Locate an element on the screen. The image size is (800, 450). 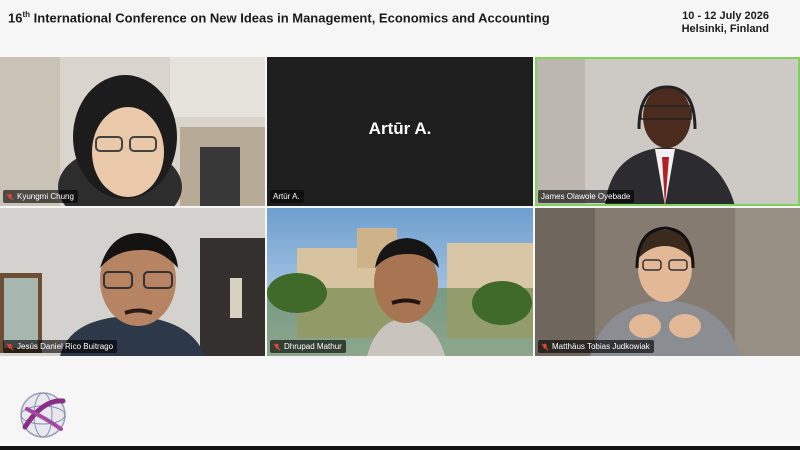
participant-display-name: Artūr A. is located at coordinates (400, 128).